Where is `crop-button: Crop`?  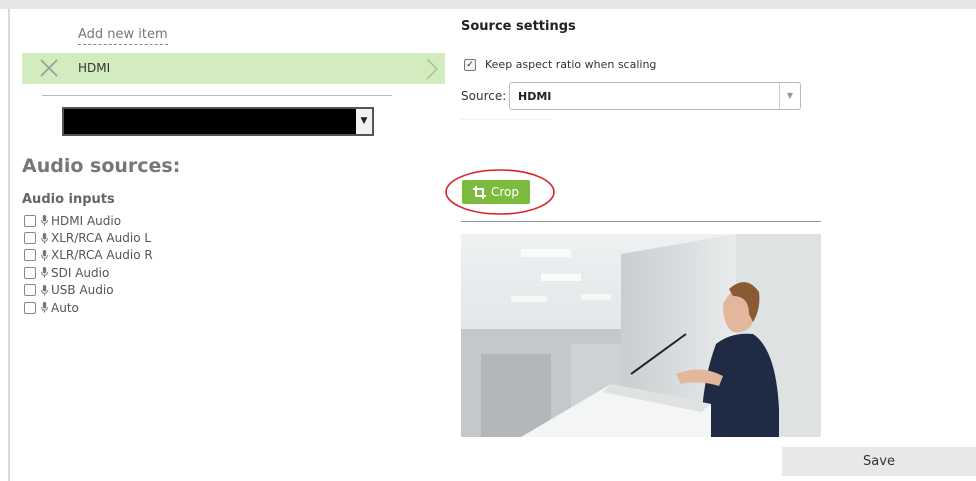 crop-button: Crop is located at coordinates (496, 192).